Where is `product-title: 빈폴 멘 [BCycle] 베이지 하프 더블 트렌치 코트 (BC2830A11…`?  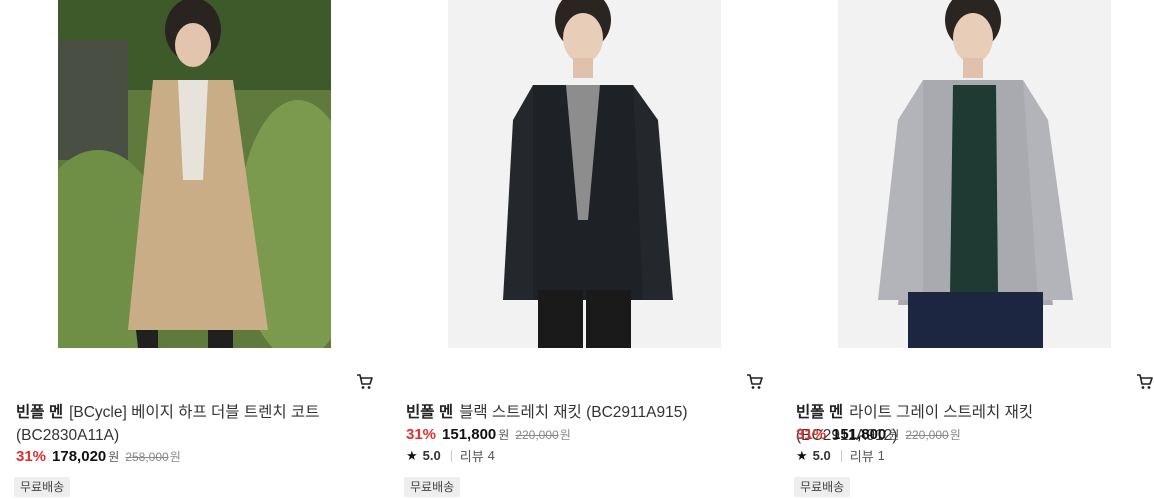 product-title: 빈폴 멘 [BCycle] 베이지 하프 더블 트렌치 코트 (BC2830A11… is located at coordinates (181, 424).